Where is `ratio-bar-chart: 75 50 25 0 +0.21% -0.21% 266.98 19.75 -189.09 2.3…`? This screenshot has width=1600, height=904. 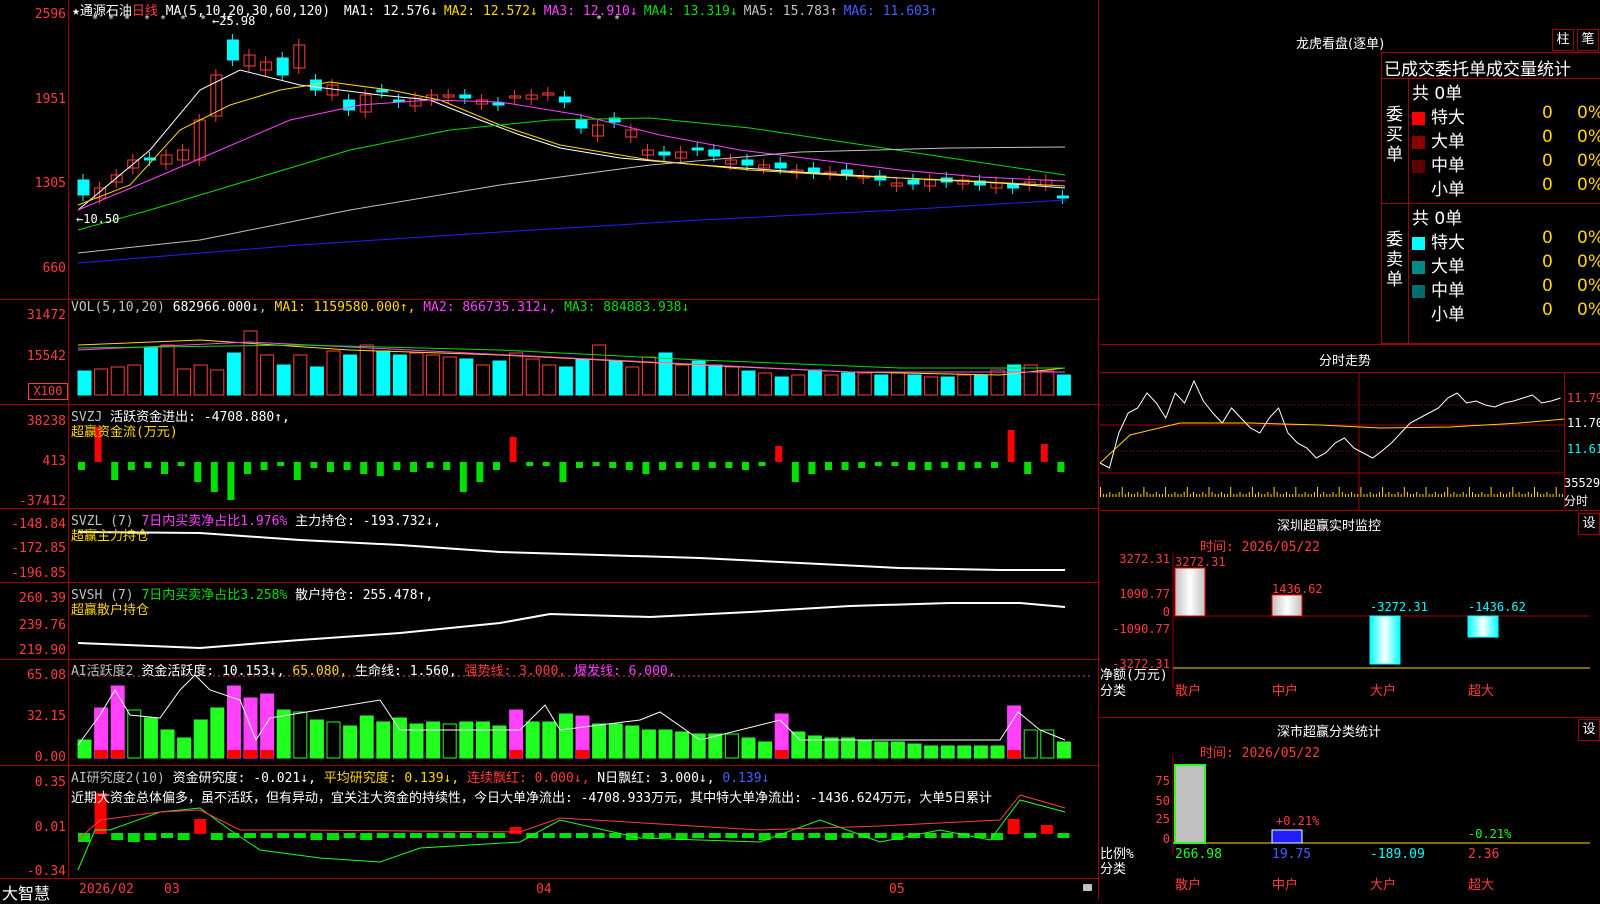 ratio-bar-chart: 75 50 25 0 +0.21% -0.21% 266.98 19.75 -189.09 2.3… is located at coordinates (1350, 827).